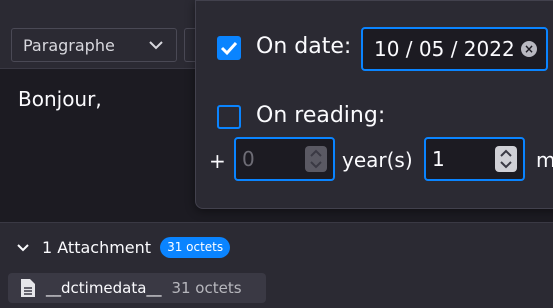 This screenshot has width=553, height=308. I want to click on months-value: 1, so click(438, 159).